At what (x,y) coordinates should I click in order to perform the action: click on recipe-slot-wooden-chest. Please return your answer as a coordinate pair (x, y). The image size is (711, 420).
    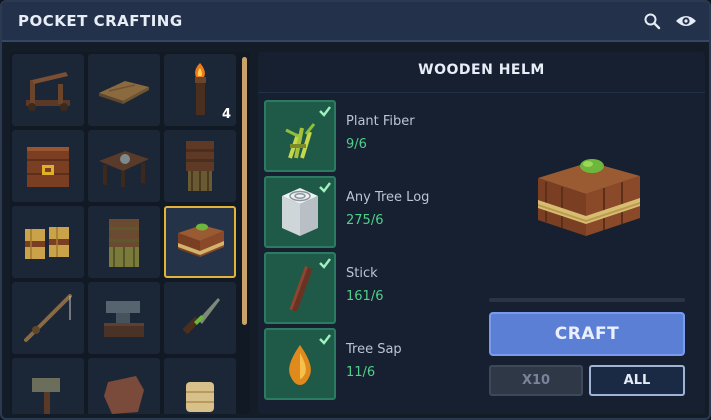
    Looking at the image, I should click on (48, 166).